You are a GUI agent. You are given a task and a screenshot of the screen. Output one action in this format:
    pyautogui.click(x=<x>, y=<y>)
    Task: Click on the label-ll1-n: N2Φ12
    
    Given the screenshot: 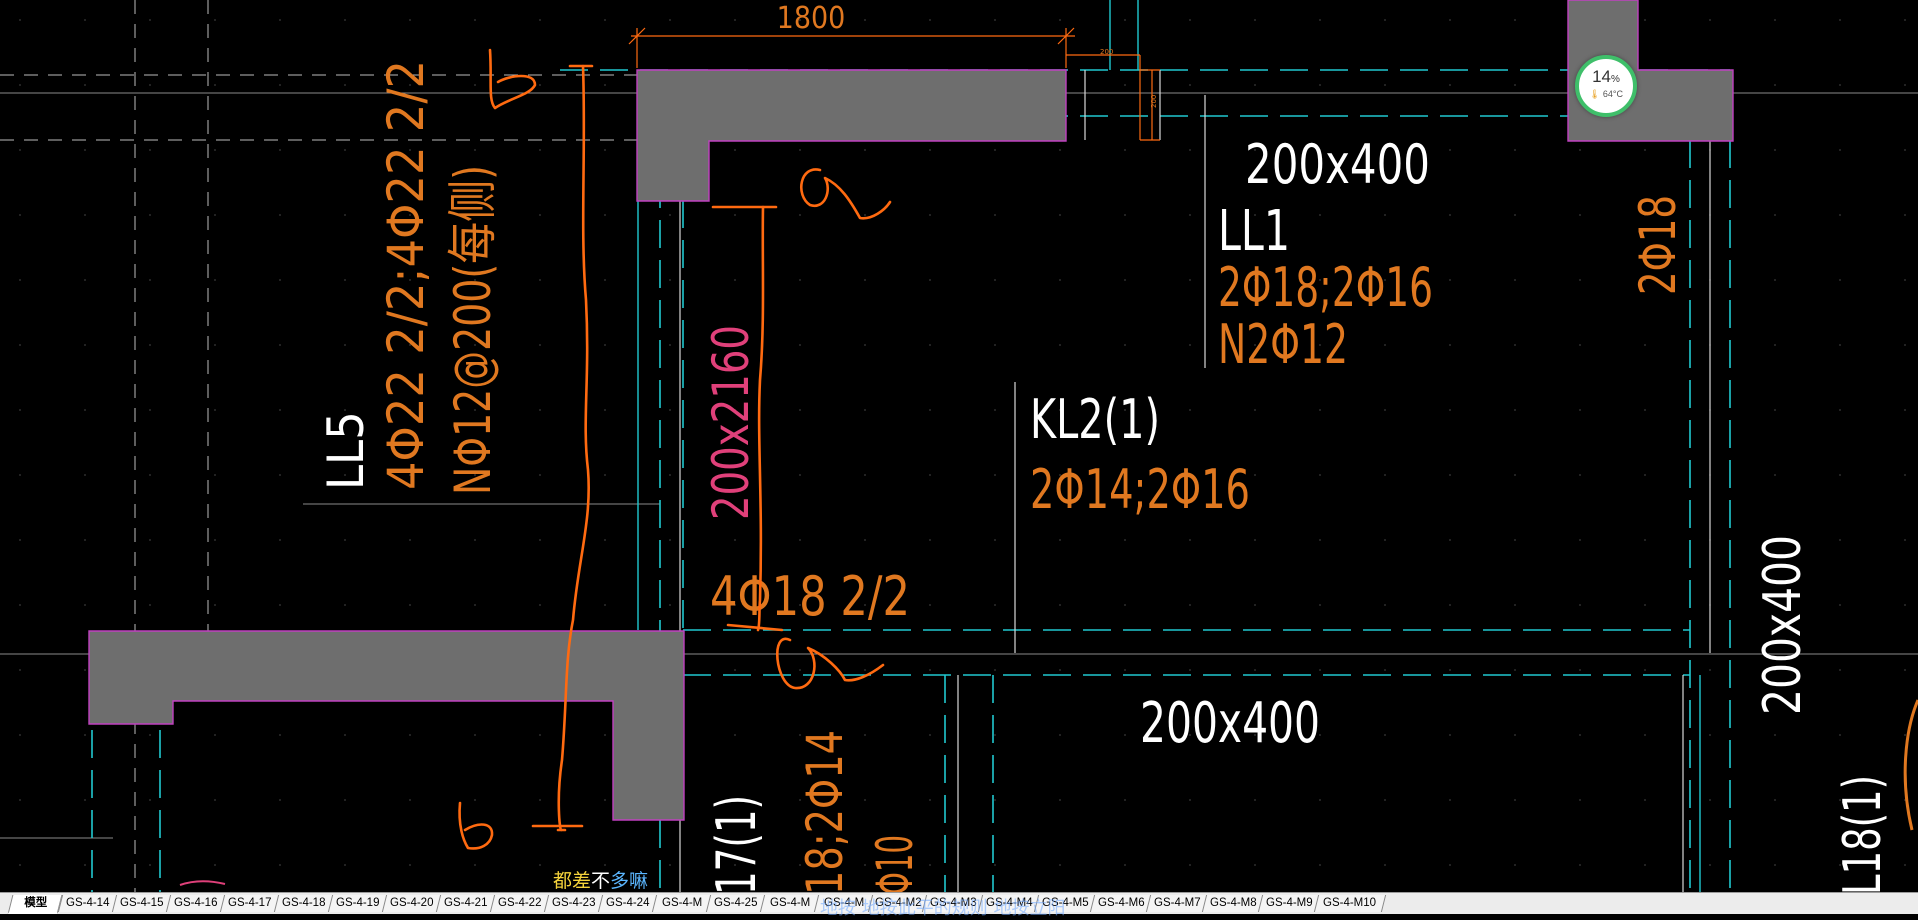 What is the action you would take?
    pyautogui.click(x=1283, y=344)
    